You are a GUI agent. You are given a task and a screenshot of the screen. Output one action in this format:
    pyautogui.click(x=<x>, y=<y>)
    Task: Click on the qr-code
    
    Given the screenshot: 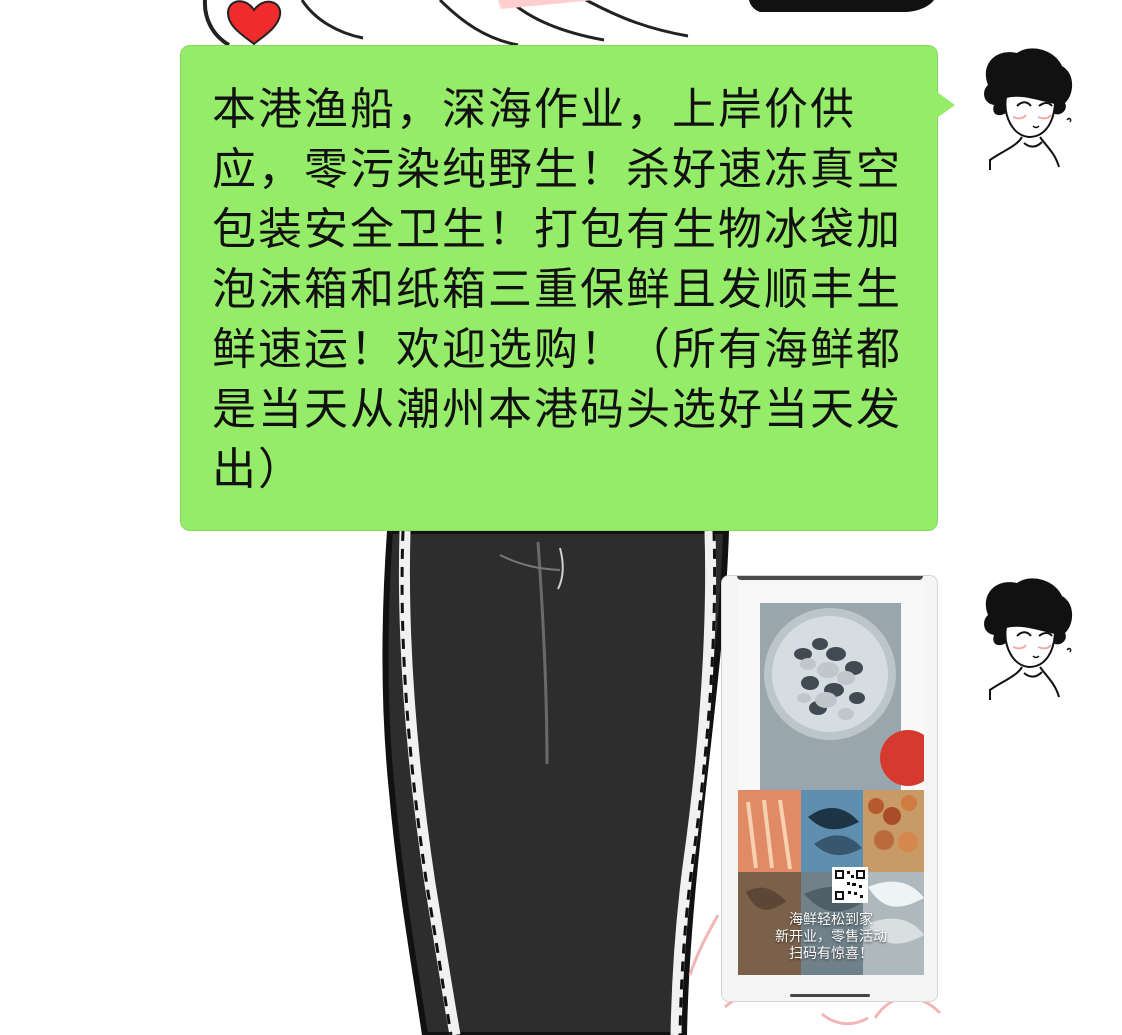 What is the action you would take?
    pyautogui.click(x=850, y=885)
    